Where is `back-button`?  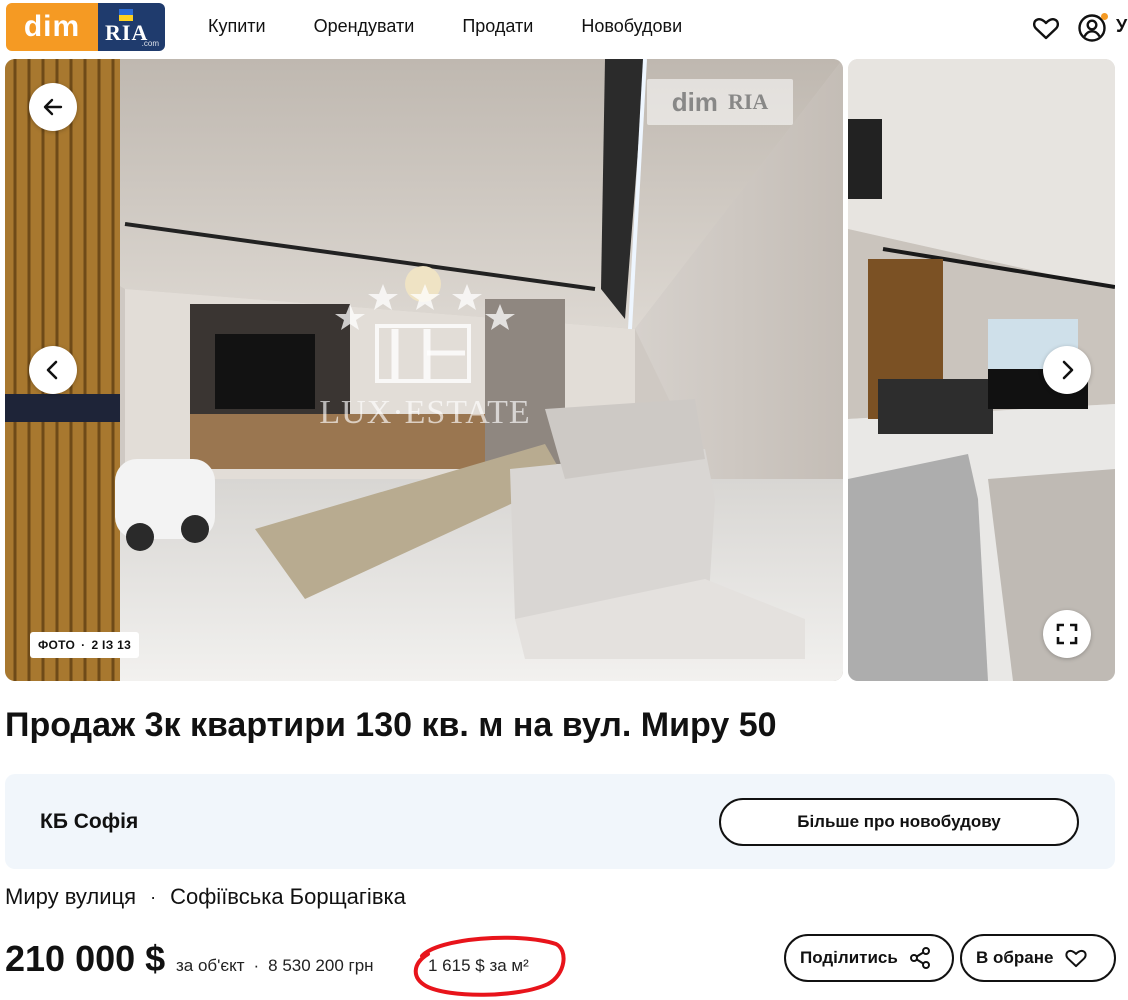 back-button is located at coordinates (53, 107).